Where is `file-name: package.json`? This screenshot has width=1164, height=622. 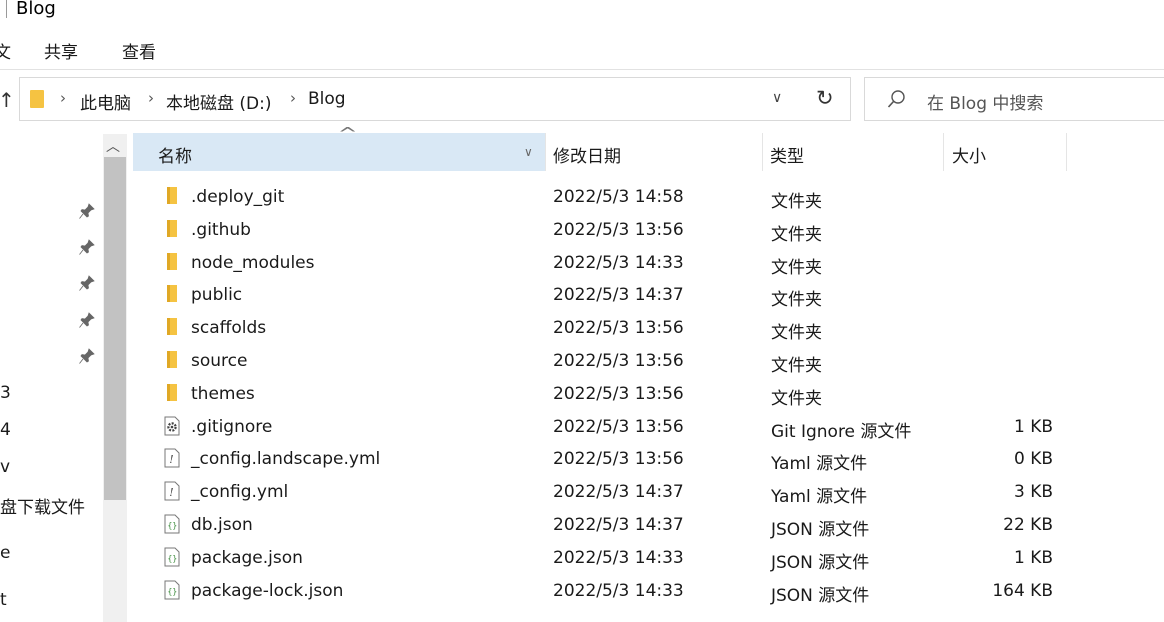
file-name: package.json is located at coordinates (247, 557).